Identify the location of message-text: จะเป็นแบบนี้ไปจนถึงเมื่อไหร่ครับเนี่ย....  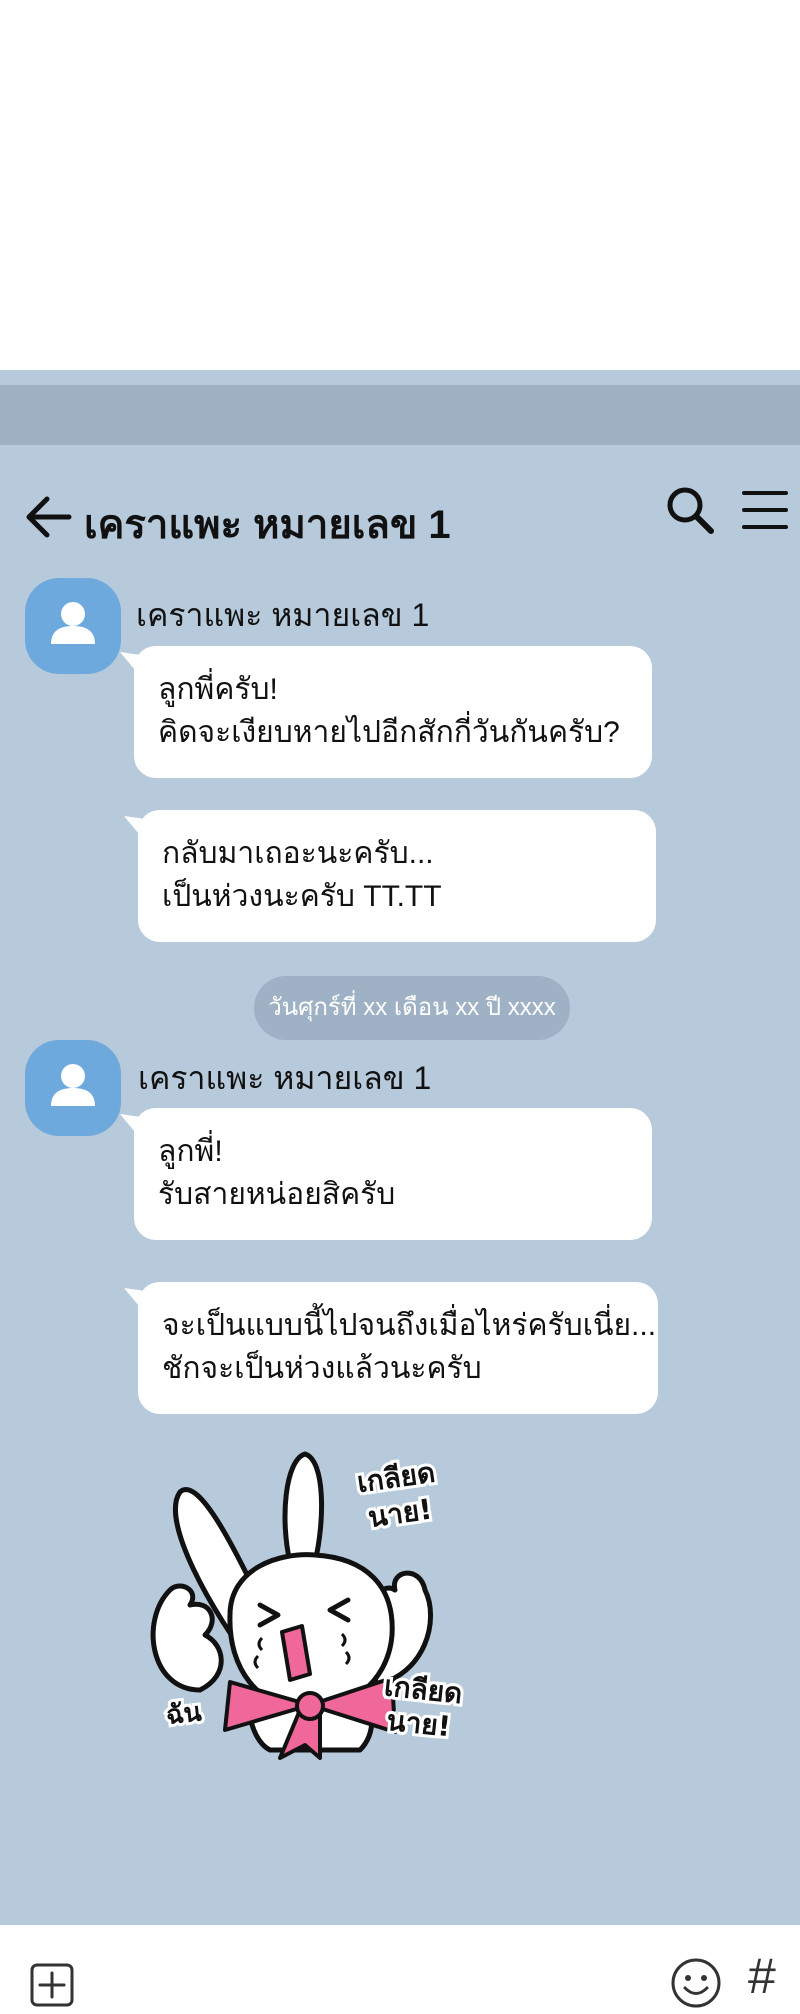
(409, 1325).